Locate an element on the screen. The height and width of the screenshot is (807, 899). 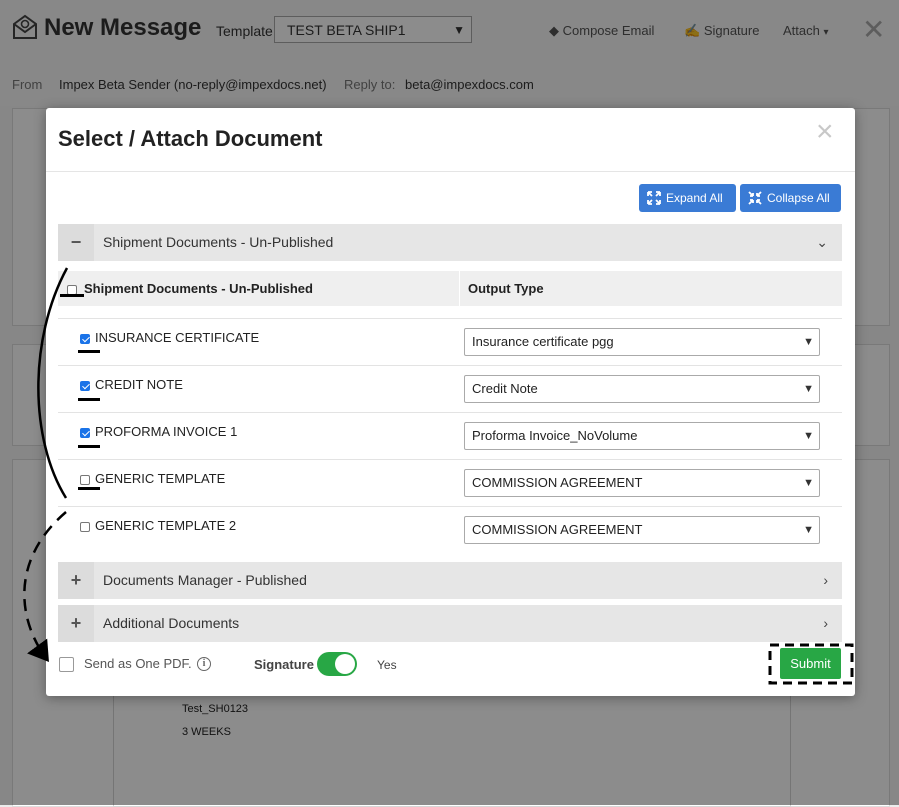
toggle-knob is located at coordinates (345, 664).